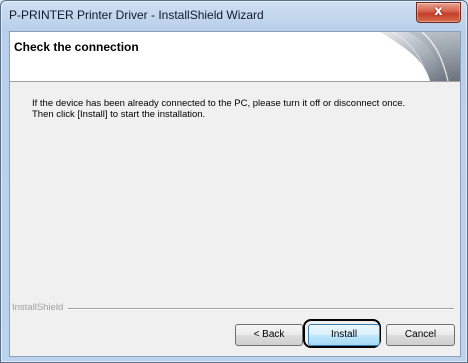  I want to click on installshield-header-graphic, so click(420, 56).